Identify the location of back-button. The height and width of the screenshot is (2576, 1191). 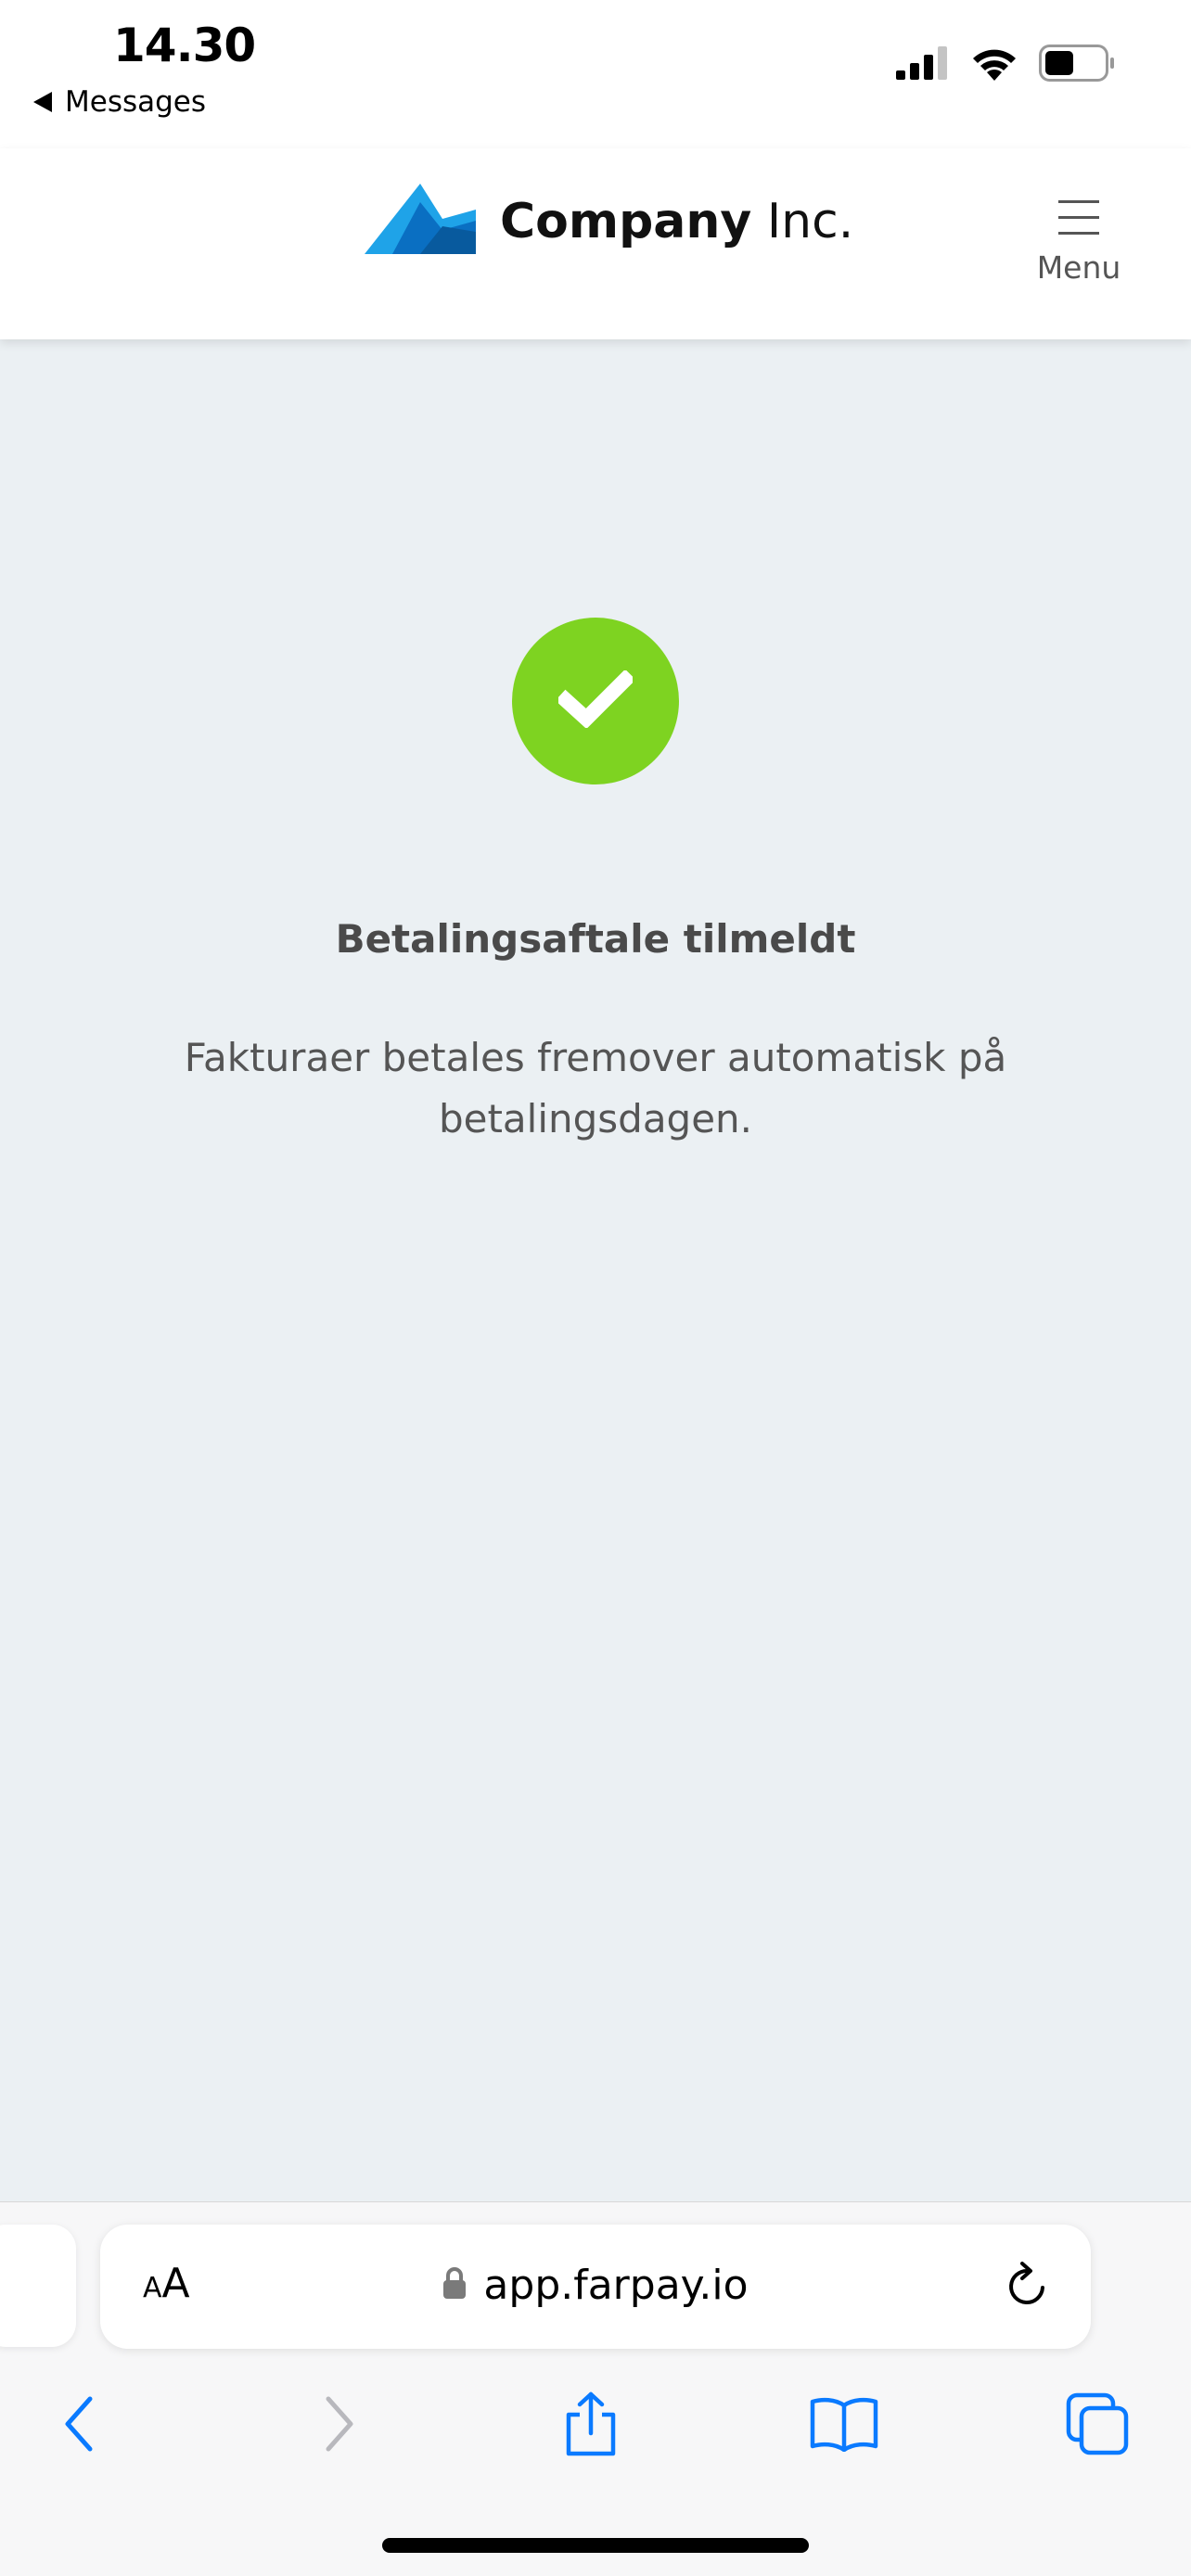
(79, 2426).